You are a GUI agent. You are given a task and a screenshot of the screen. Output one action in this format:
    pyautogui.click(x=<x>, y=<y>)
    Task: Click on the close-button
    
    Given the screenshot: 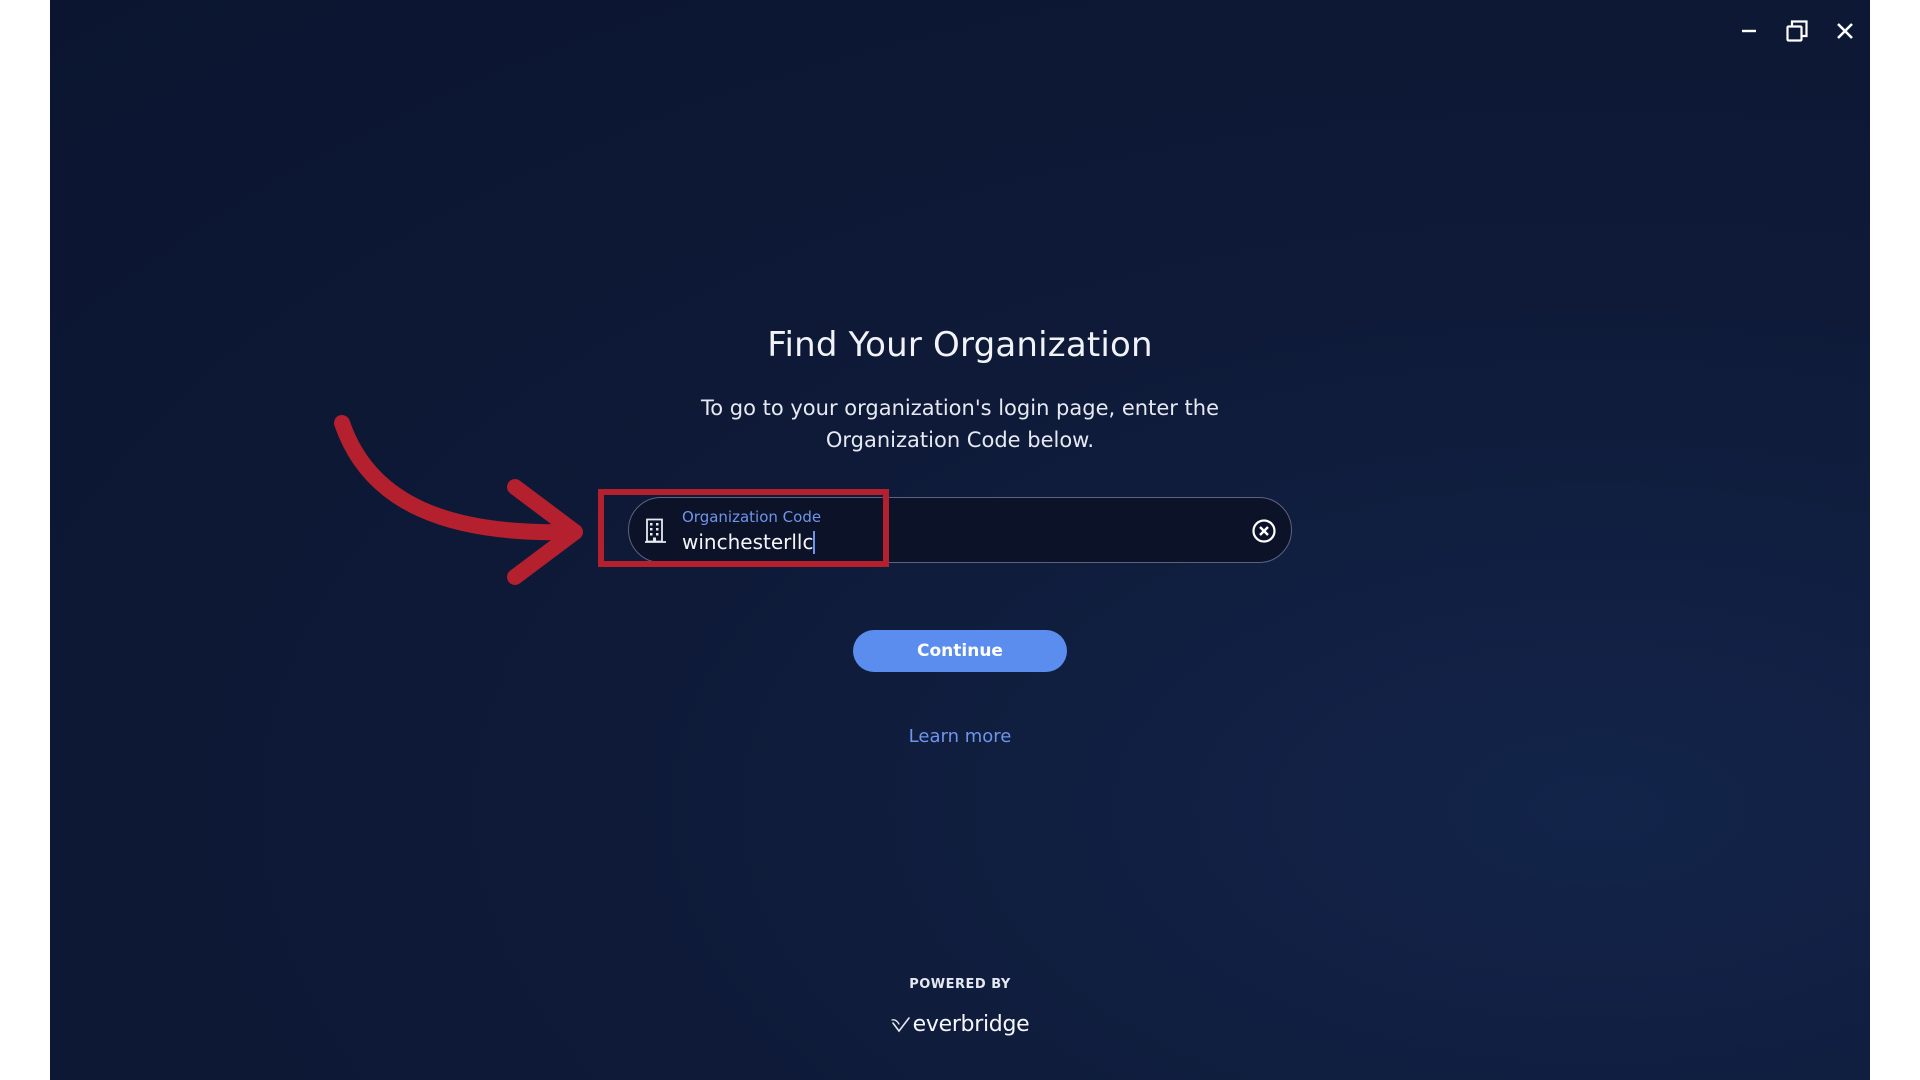 What is the action you would take?
    pyautogui.click(x=1845, y=31)
    